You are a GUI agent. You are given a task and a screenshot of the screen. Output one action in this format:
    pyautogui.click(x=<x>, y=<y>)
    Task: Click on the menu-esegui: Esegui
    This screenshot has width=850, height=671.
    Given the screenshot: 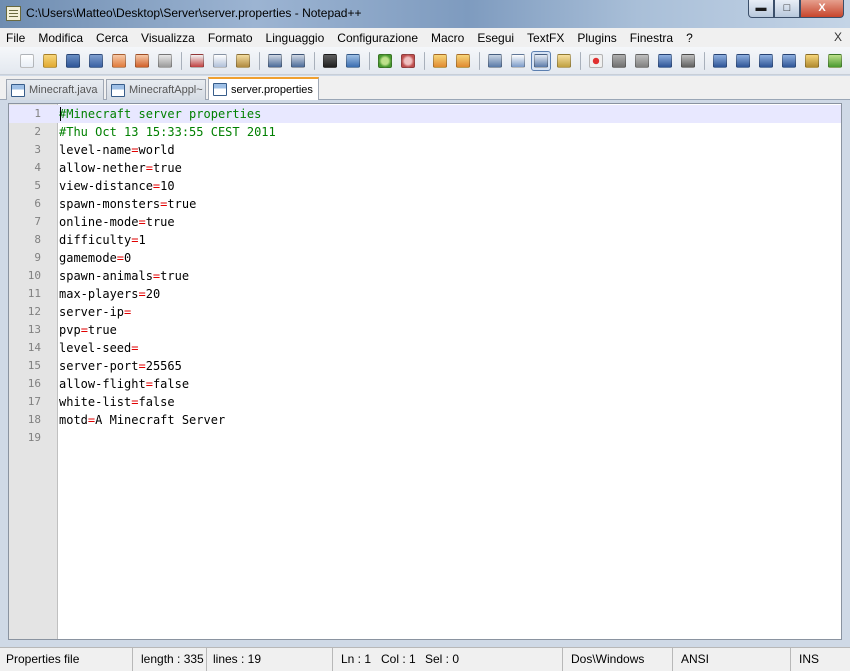 What is the action you would take?
    pyautogui.click(x=495, y=38)
    